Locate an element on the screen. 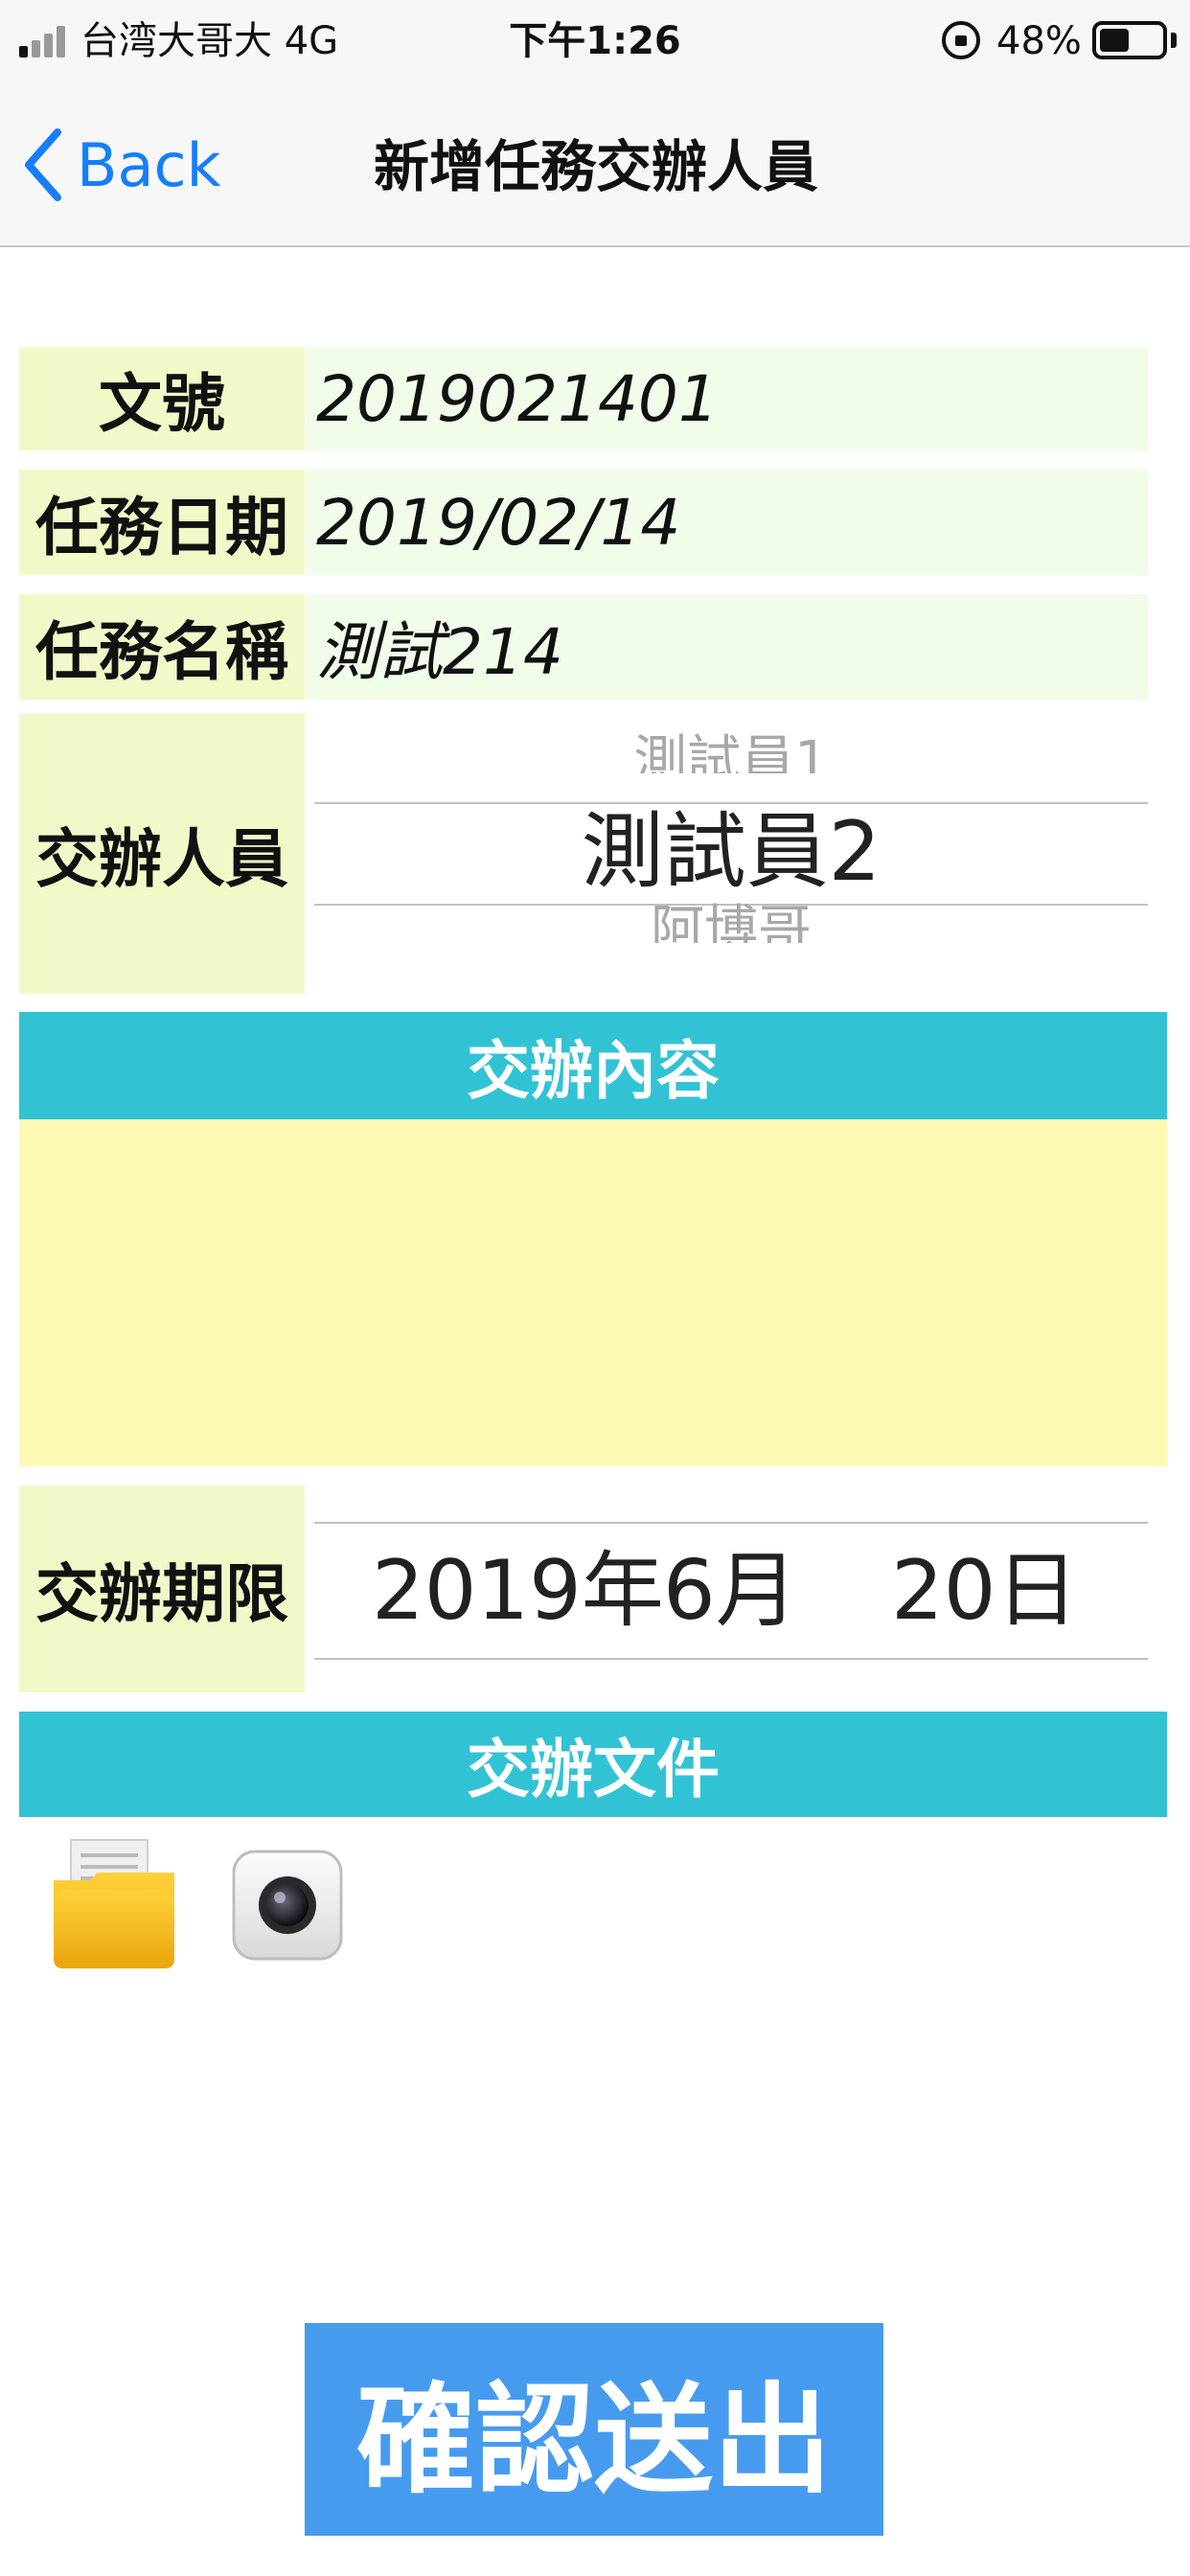 The height and width of the screenshot is (2576, 1190). battery-fill is located at coordinates (1114, 40).